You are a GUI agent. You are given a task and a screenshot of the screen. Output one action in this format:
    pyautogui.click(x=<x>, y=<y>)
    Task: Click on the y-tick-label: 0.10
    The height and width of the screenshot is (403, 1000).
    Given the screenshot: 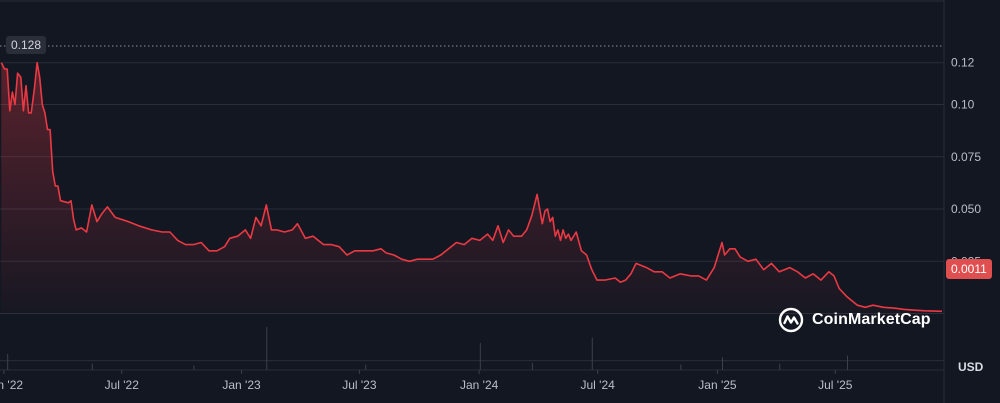 What is the action you would take?
    pyautogui.click(x=963, y=105)
    